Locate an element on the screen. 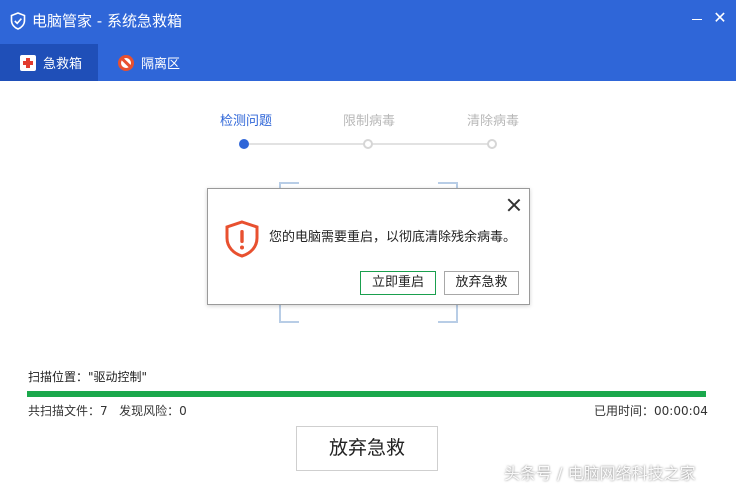 Image resolution: width=736 pixels, height=492 pixels. tab-bar: 急救箱 隔离区 is located at coordinates (368, 62).